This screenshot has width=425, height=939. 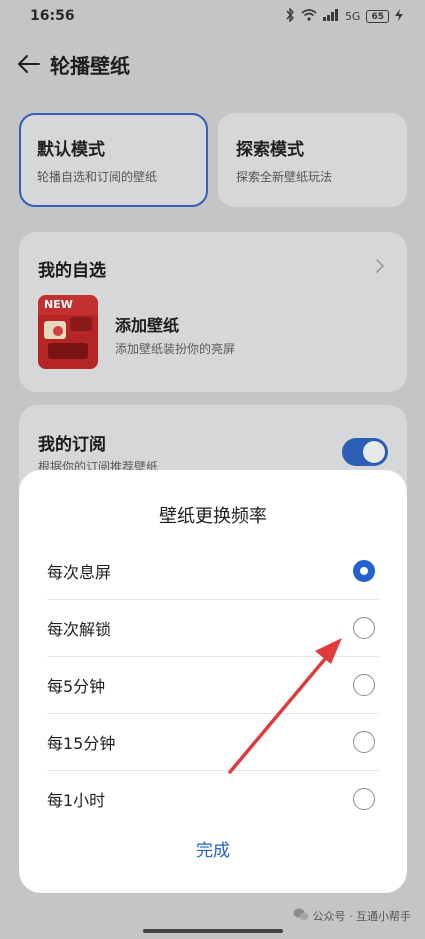 What do you see at coordinates (68, 305) in the screenshot?
I see `new-badge: NEW` at bounding box center [68, 305].